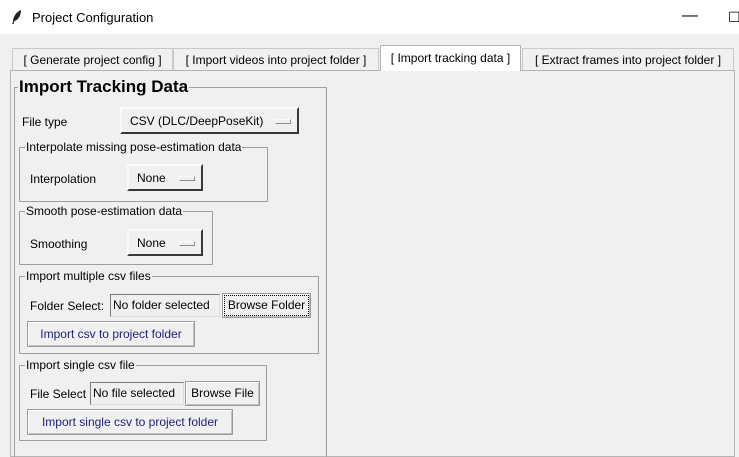 The height and width of the screenshot is (457, 739). Describe the element at coordinates (222, 393) in the screenshot. I see `browse-file-button: Browse File` at that location.